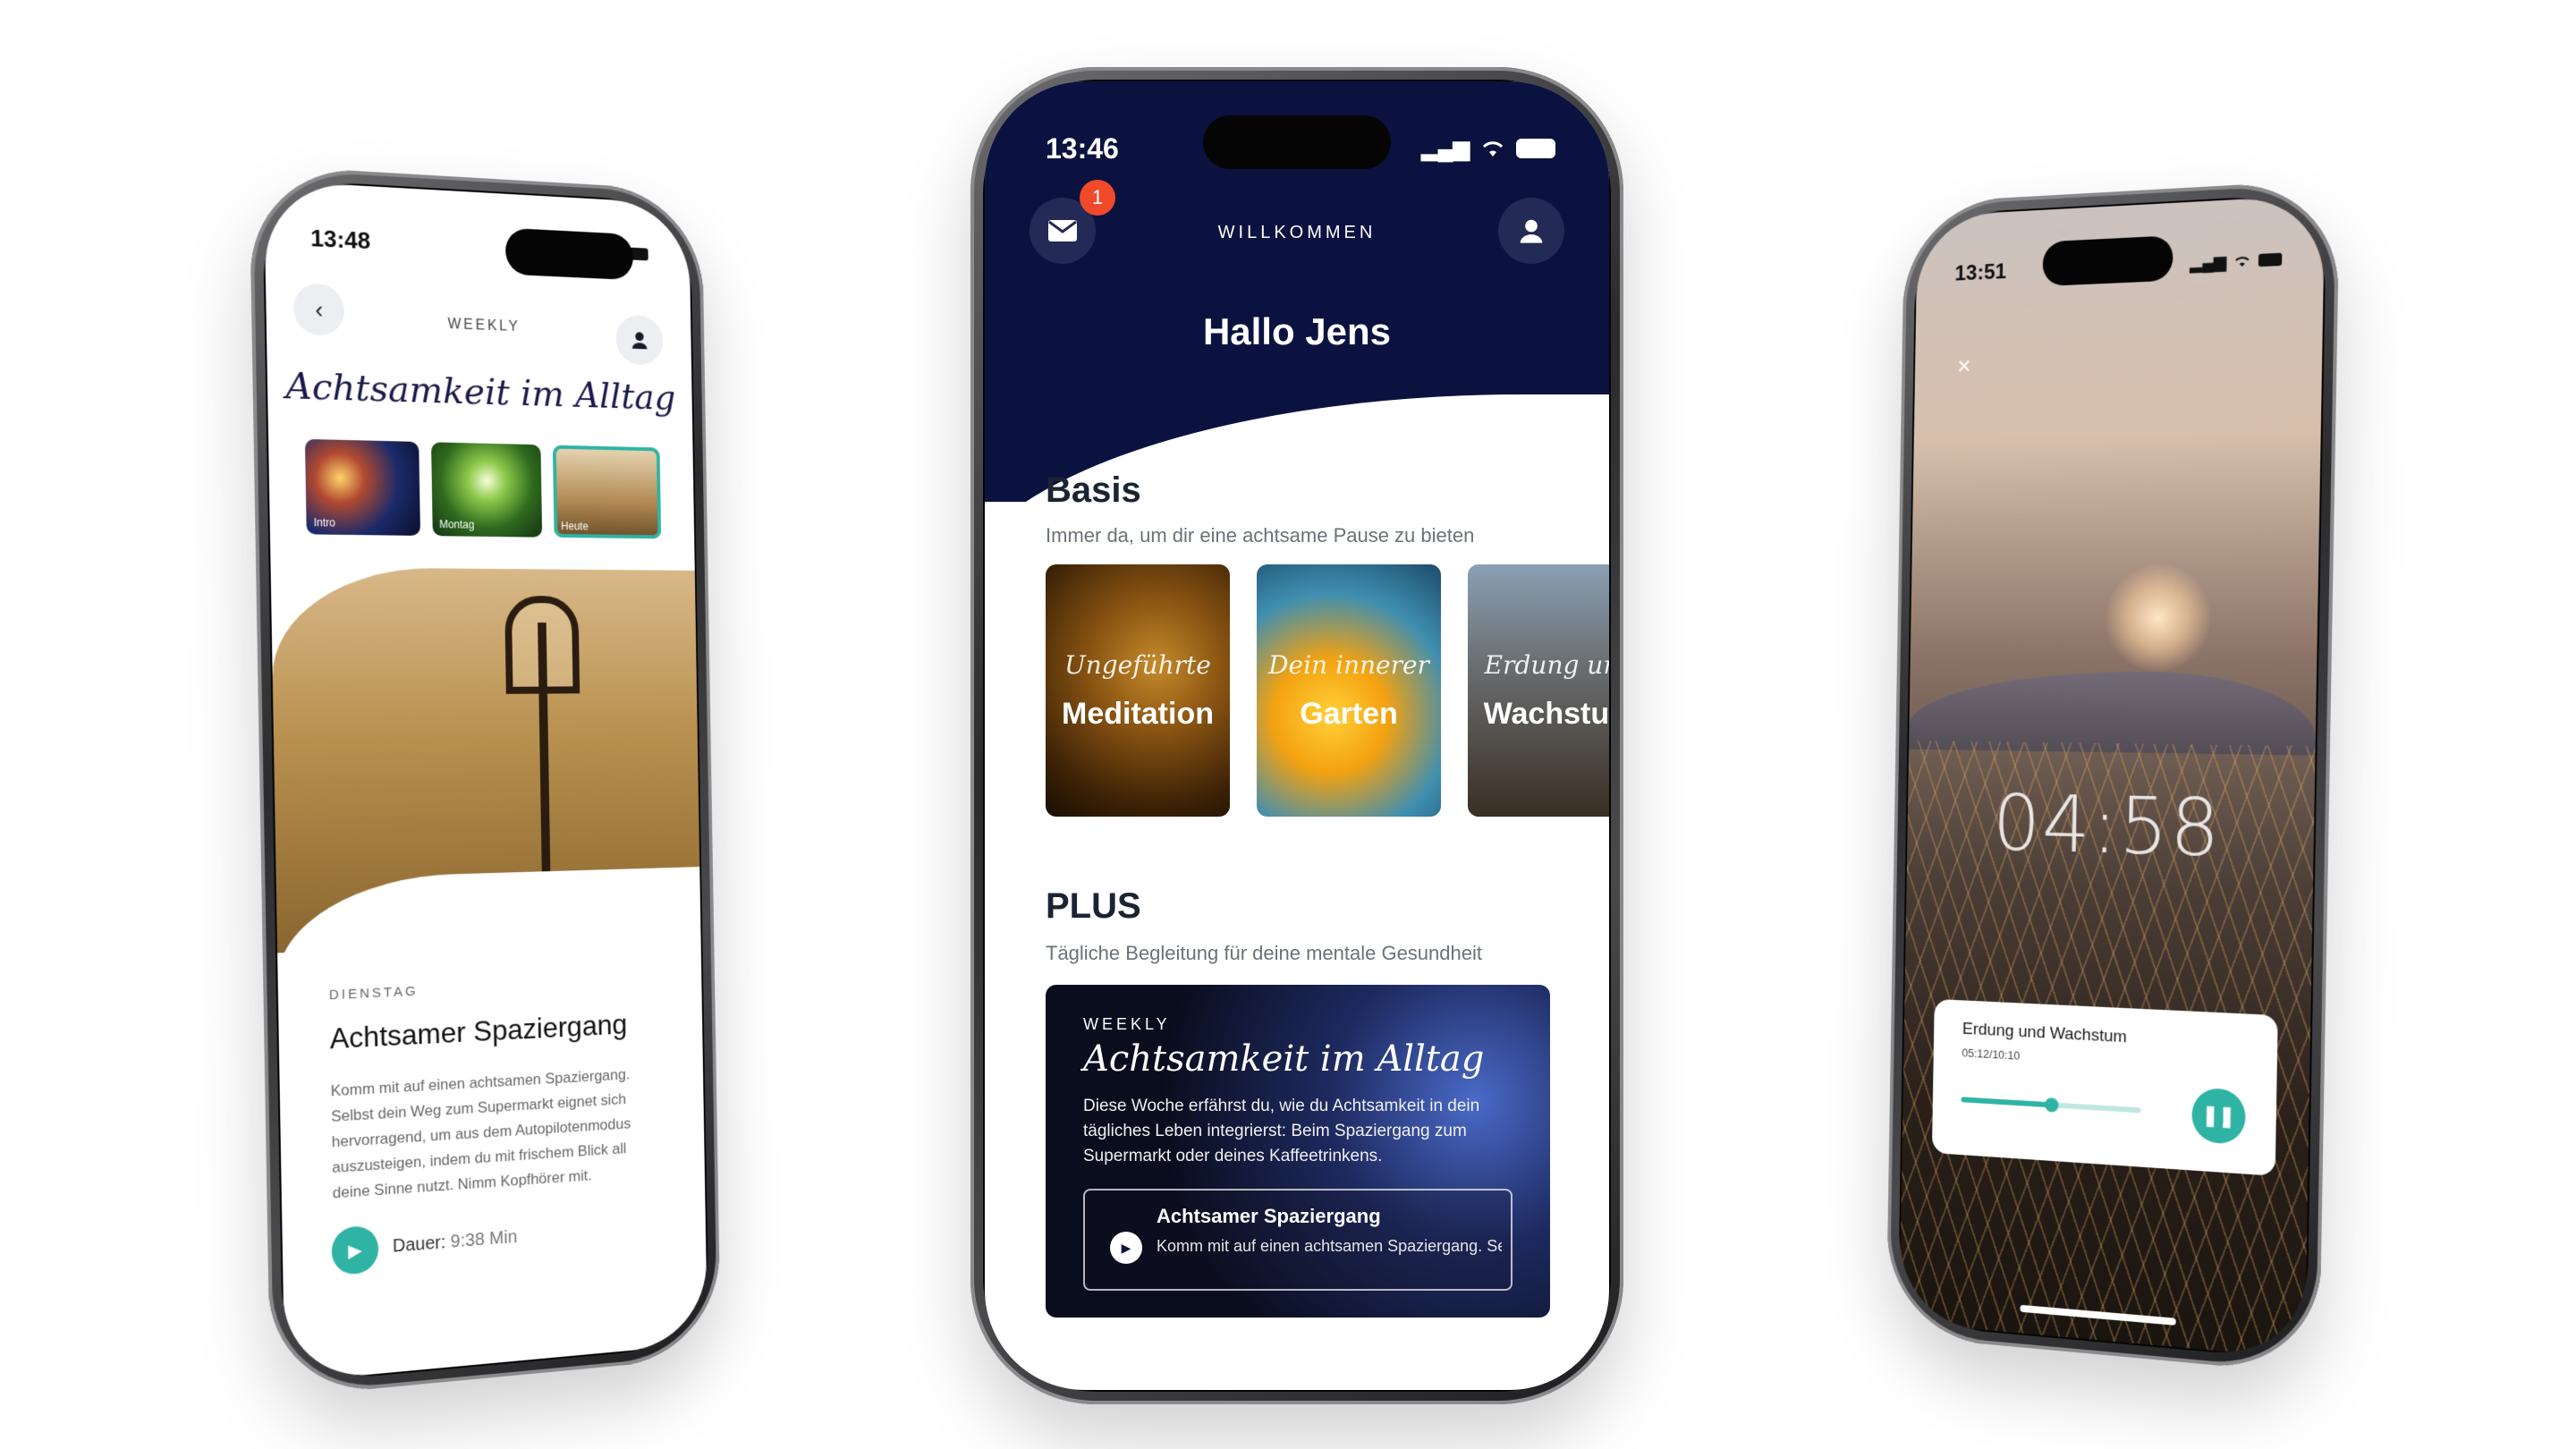 The width and height of the screenshot is (2576, 1449). Describe the element at coordinates (419, 1244) in the screenshot. I see `duration-label: Dauer:` at that location.